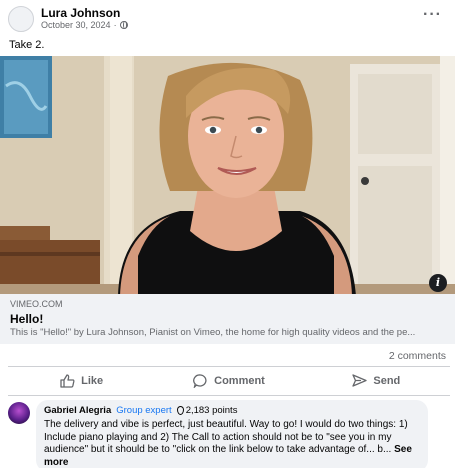  Describe the element at coordinates (211, 410) in the screenshot. I see `points-label: 2,183 points` at that location.